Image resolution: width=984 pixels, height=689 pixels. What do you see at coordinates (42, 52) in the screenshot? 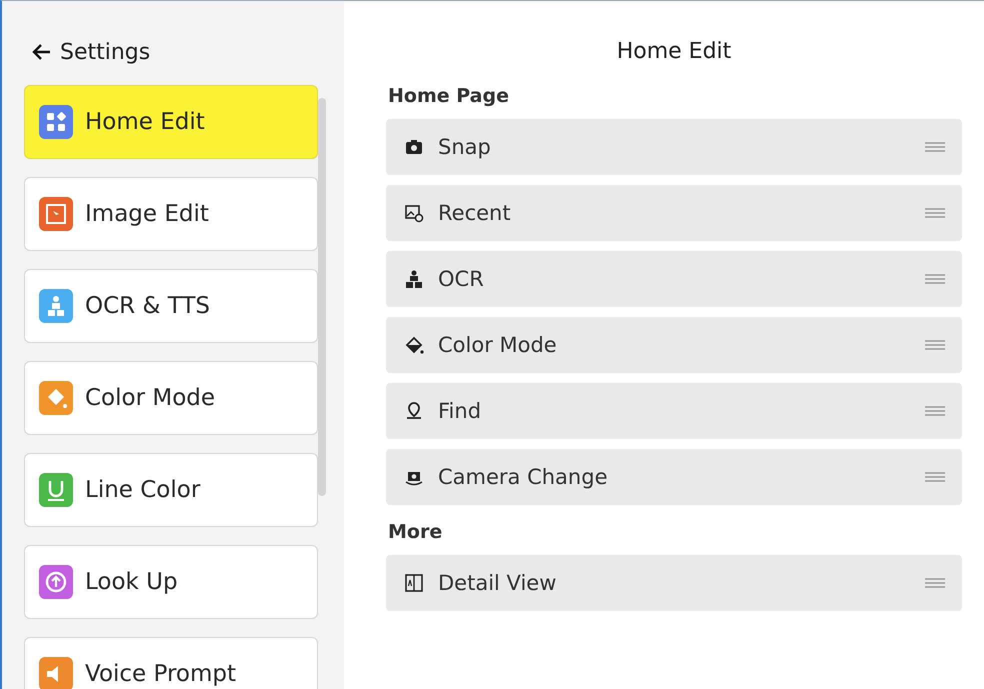
I see `back-arrow-icon` at bounding box center [42, 52].